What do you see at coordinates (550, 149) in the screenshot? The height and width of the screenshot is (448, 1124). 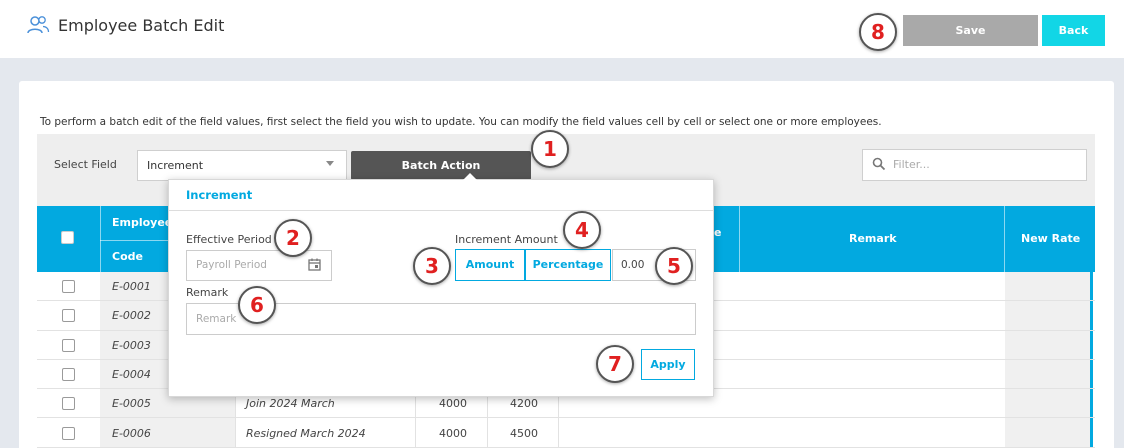 I see `marker-1: 1` at bounding box center [550, 149].